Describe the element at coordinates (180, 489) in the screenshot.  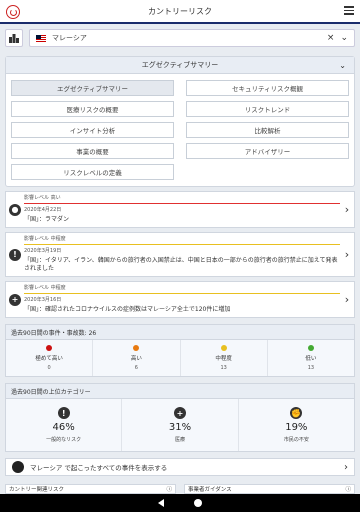
I see `bottom-cards: カントリー関連リスク ⓘ 事業者ガイダンス ⓘ` at that location.